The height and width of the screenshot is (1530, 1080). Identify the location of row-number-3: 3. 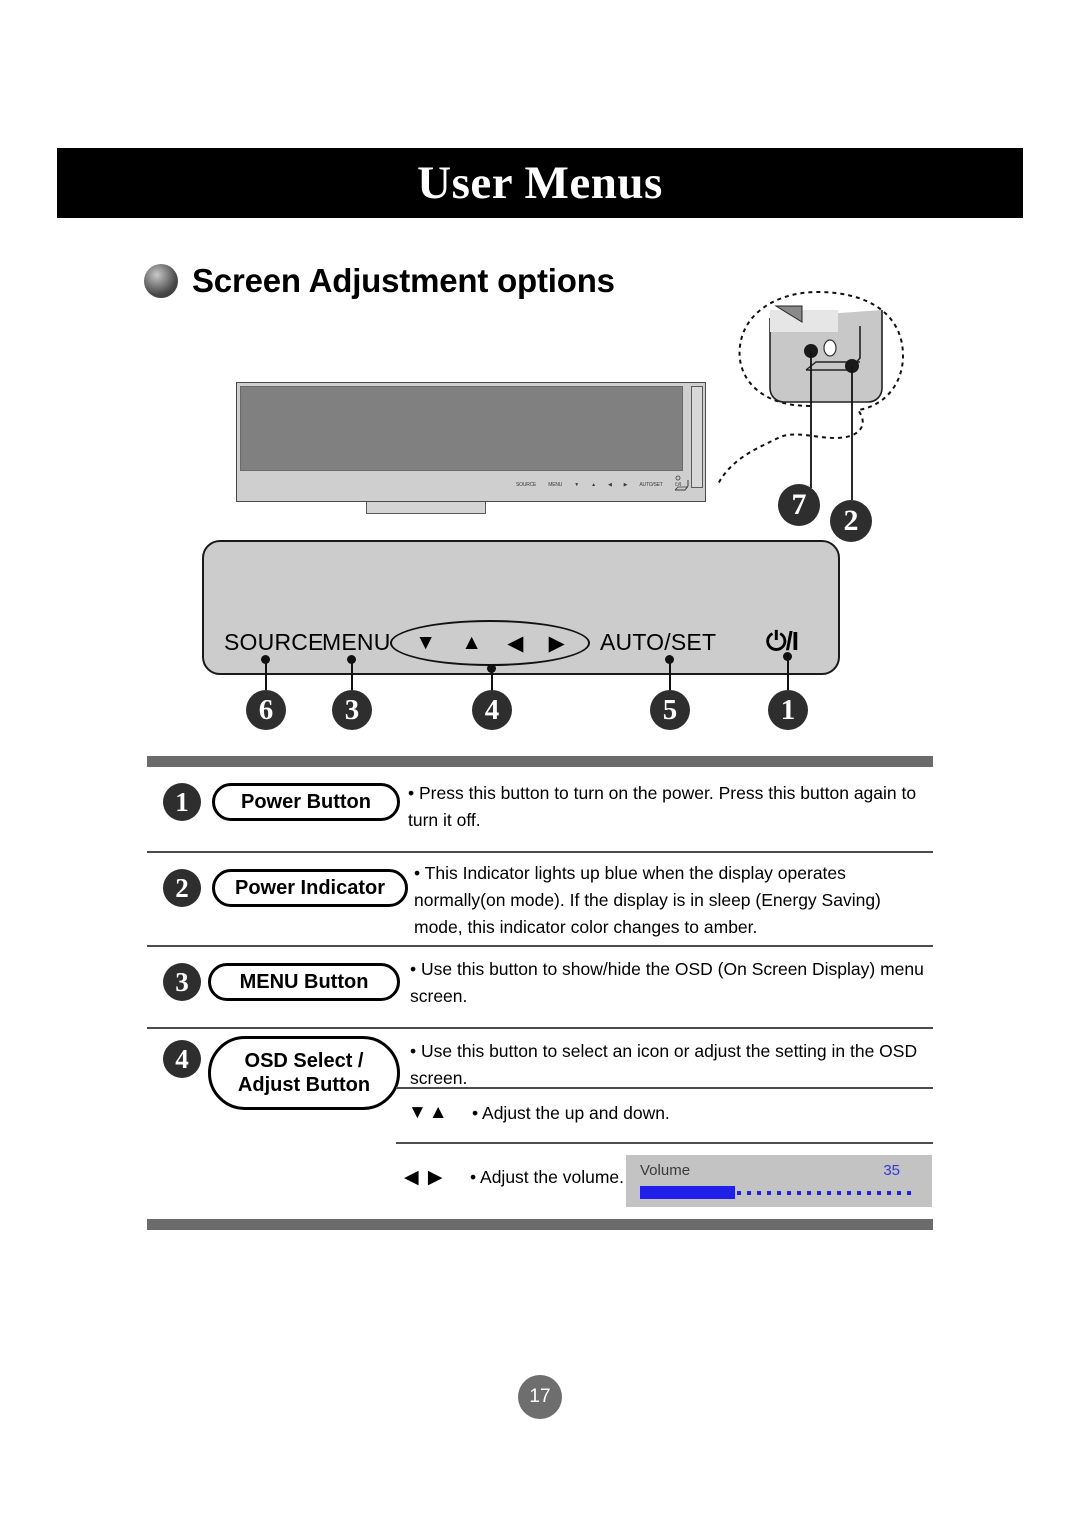
(182, 982).